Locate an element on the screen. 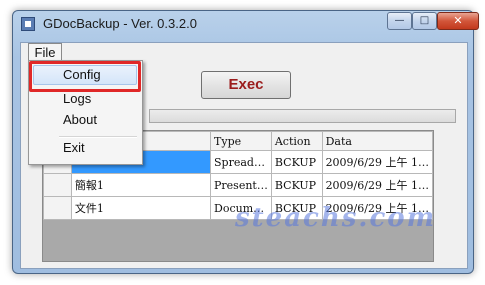  menu-item-exit: Exit is located at coordinates (85, 148).